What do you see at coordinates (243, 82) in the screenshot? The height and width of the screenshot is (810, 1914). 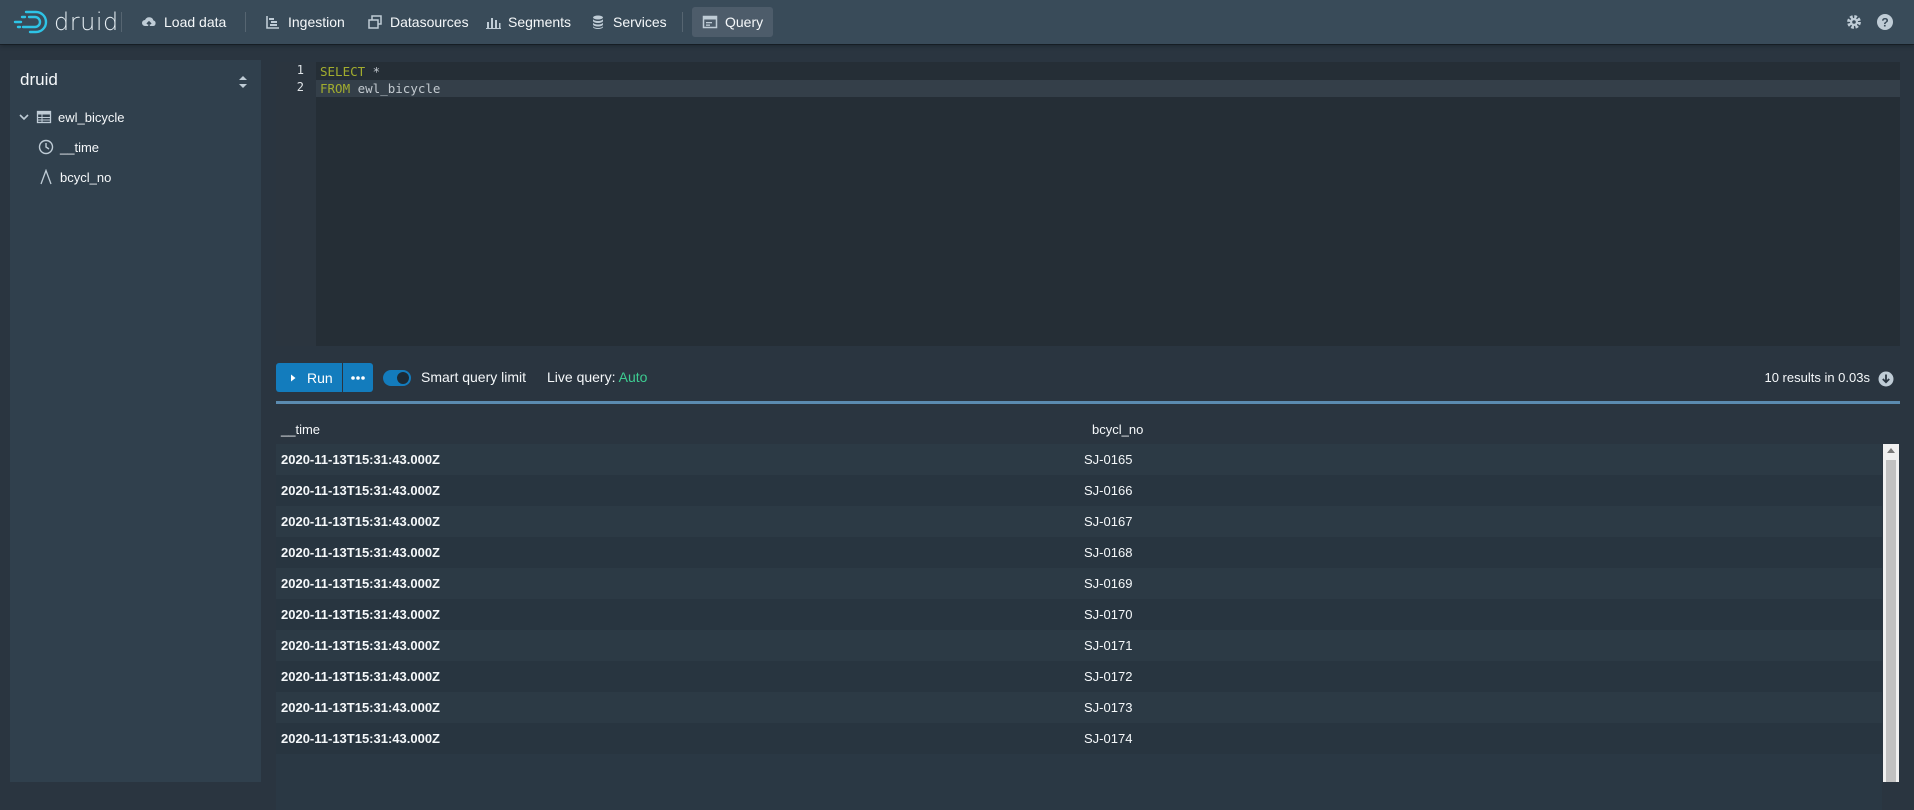 I see `caret-up-down-icon` at bounding box center [243, 82].